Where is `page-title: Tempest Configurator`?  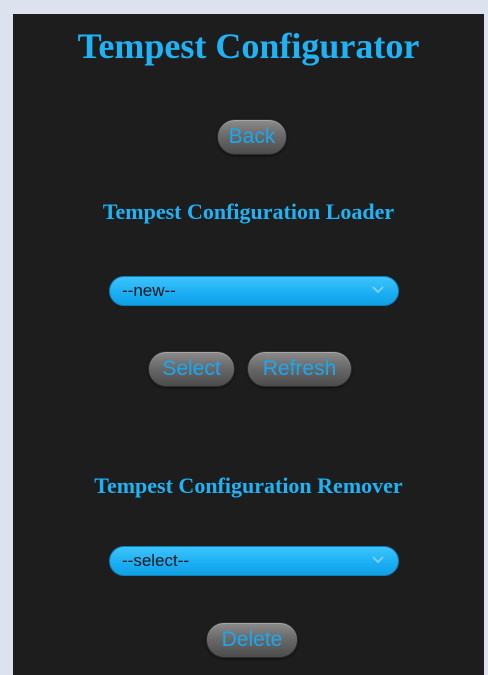
page-title: Tempest Configurator is located at coordinates (248, 46).